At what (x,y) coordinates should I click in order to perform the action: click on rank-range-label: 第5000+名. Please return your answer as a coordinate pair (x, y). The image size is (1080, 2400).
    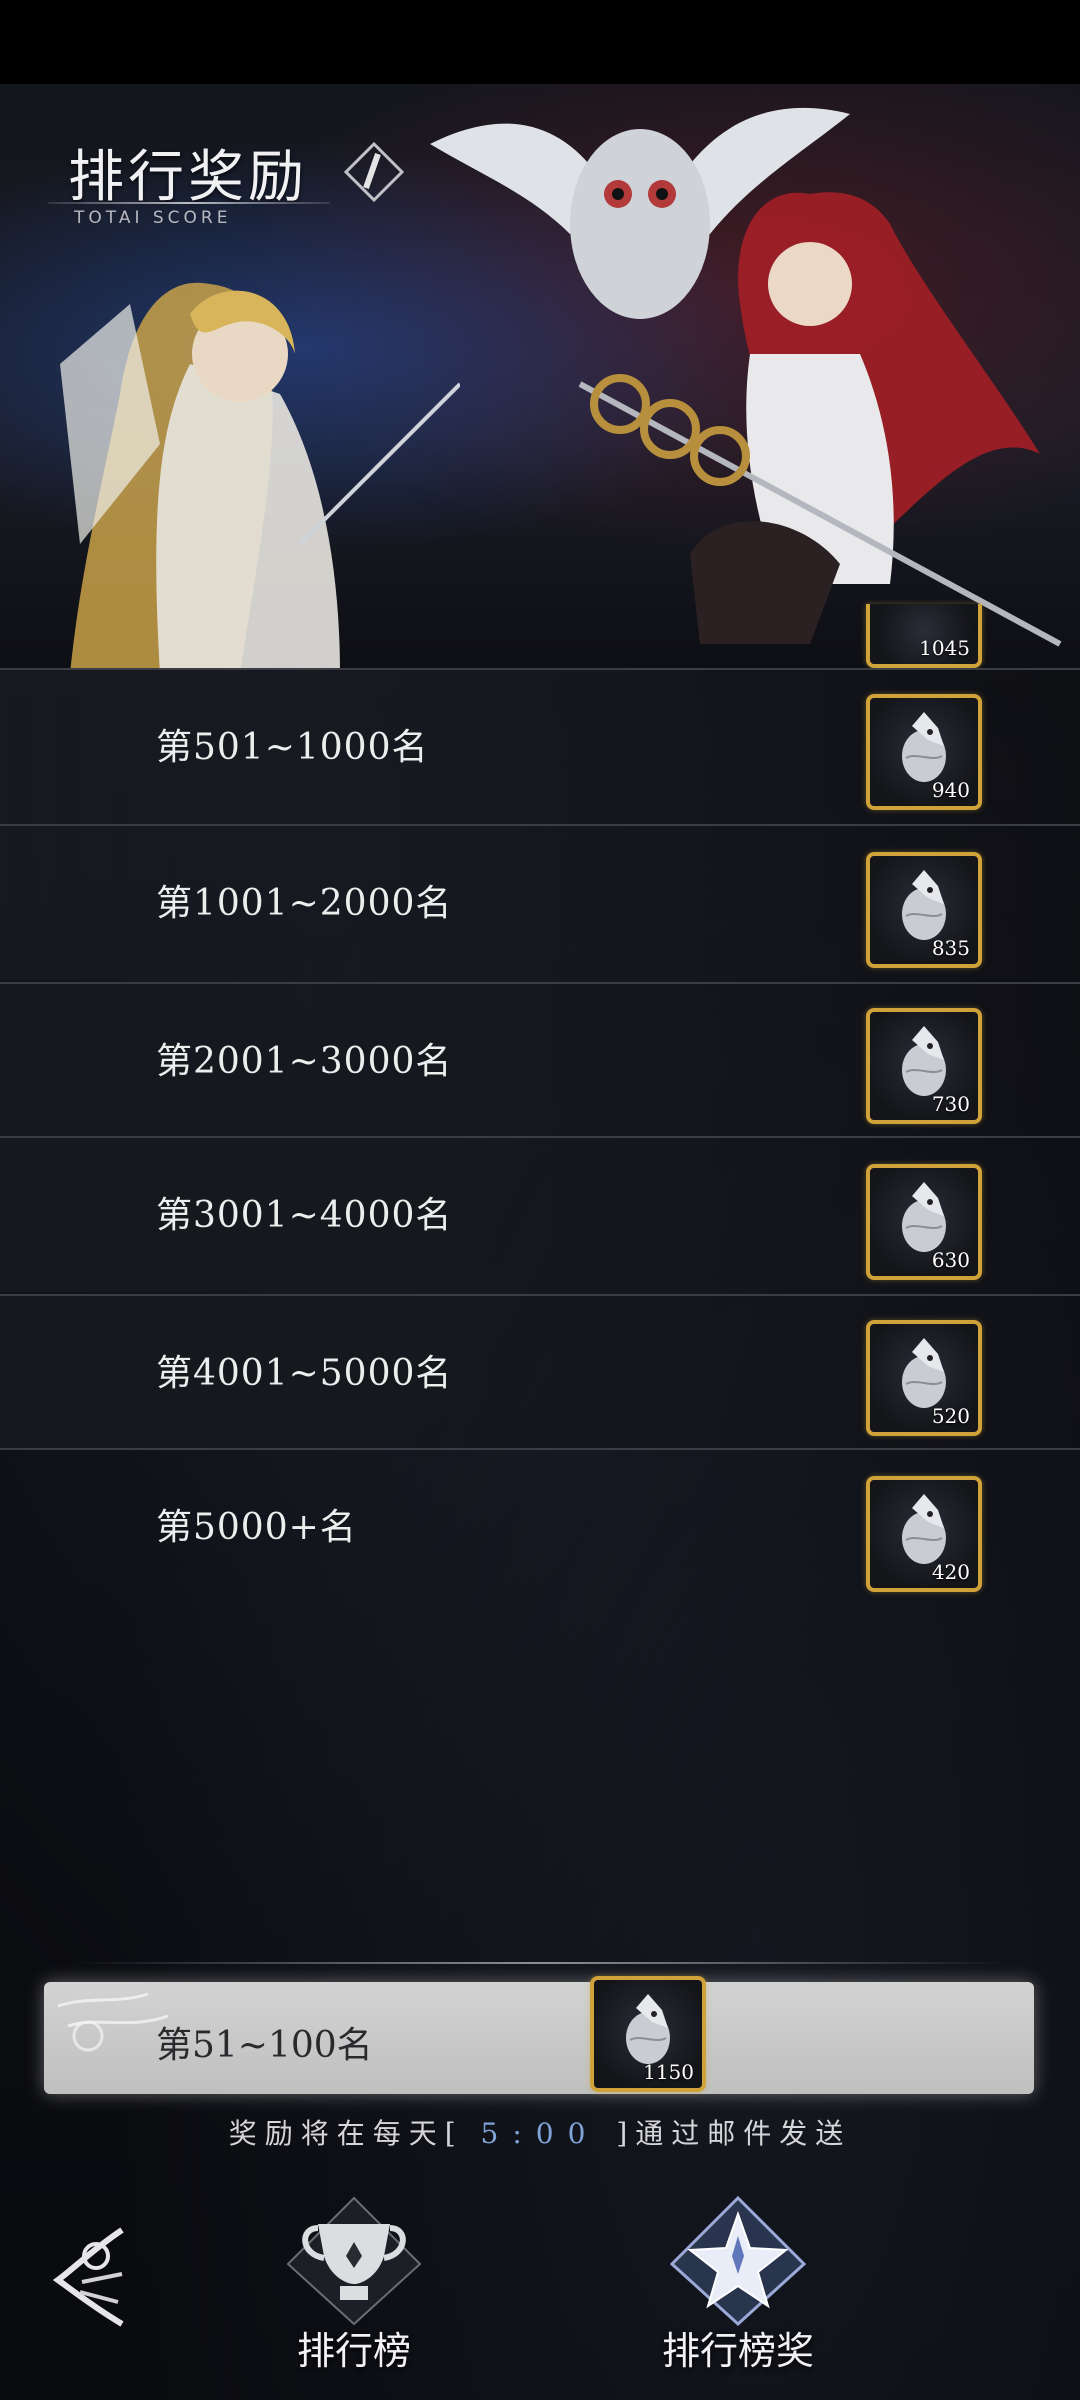
    Looking at the image, I should click on (256, 1527).